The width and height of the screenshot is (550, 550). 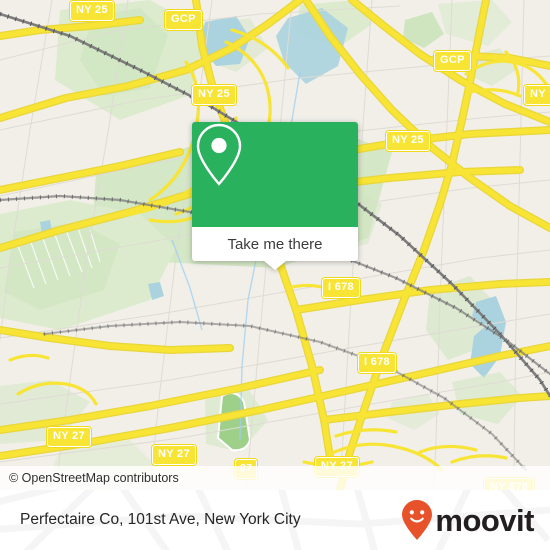 I want to click on map-pin-icon, so click(x=219, y=154).